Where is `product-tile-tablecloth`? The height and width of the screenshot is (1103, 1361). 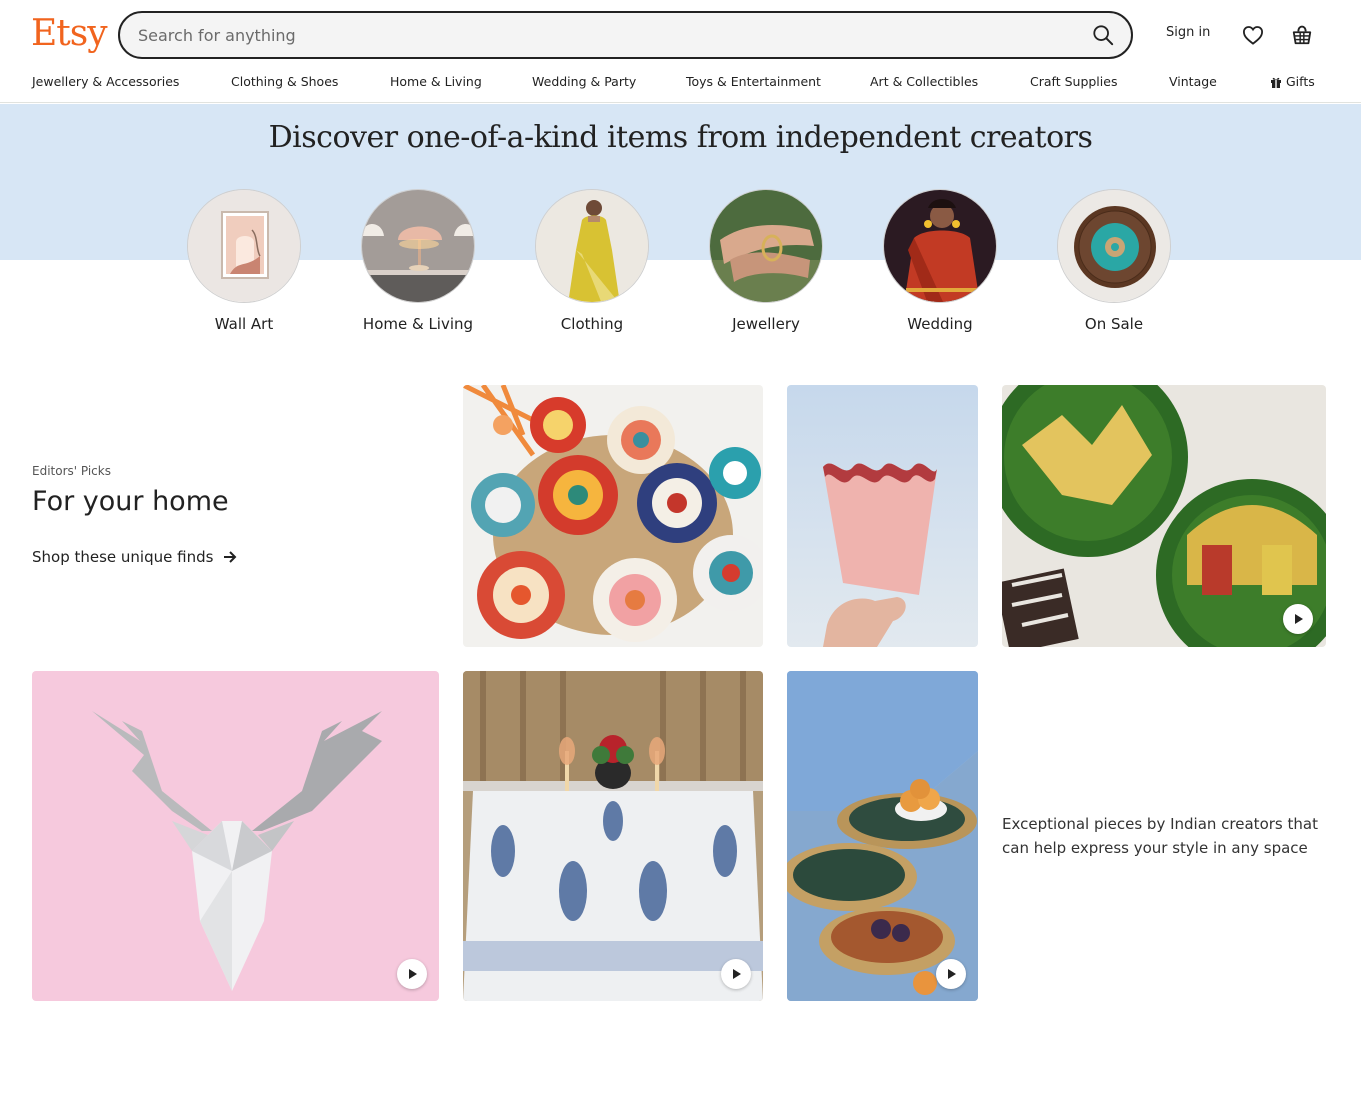
product-tile-tablecloth is located at coordinates (613, 836).